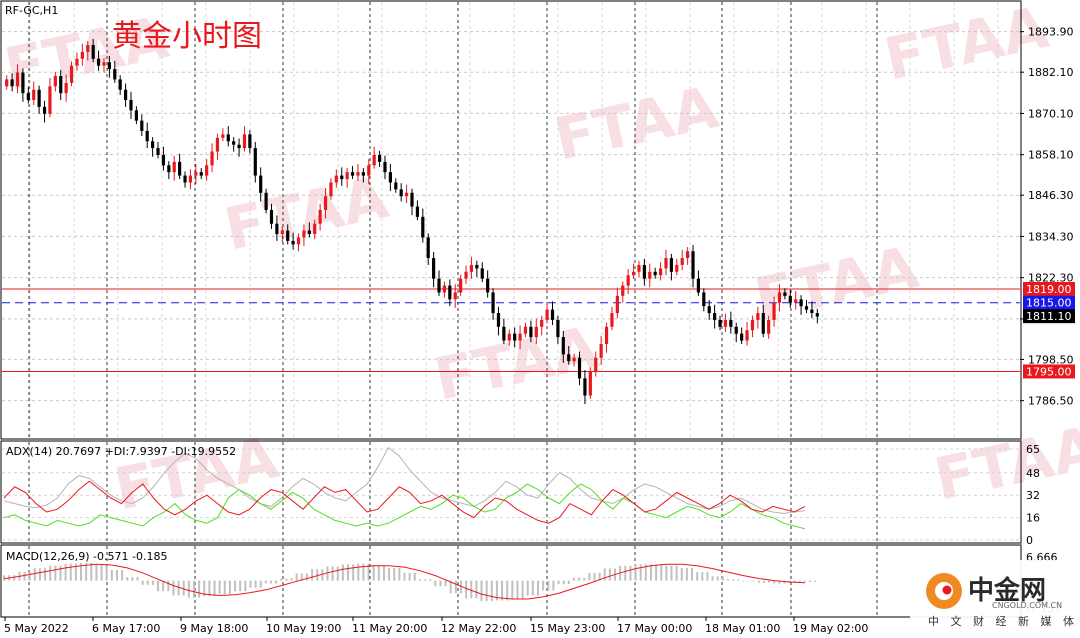 The width and height of the screenshot is (1080, 638). Describe the element at coordinates (1029, 540) in the screenshot. I see `y-tick-label: 0` at that location.